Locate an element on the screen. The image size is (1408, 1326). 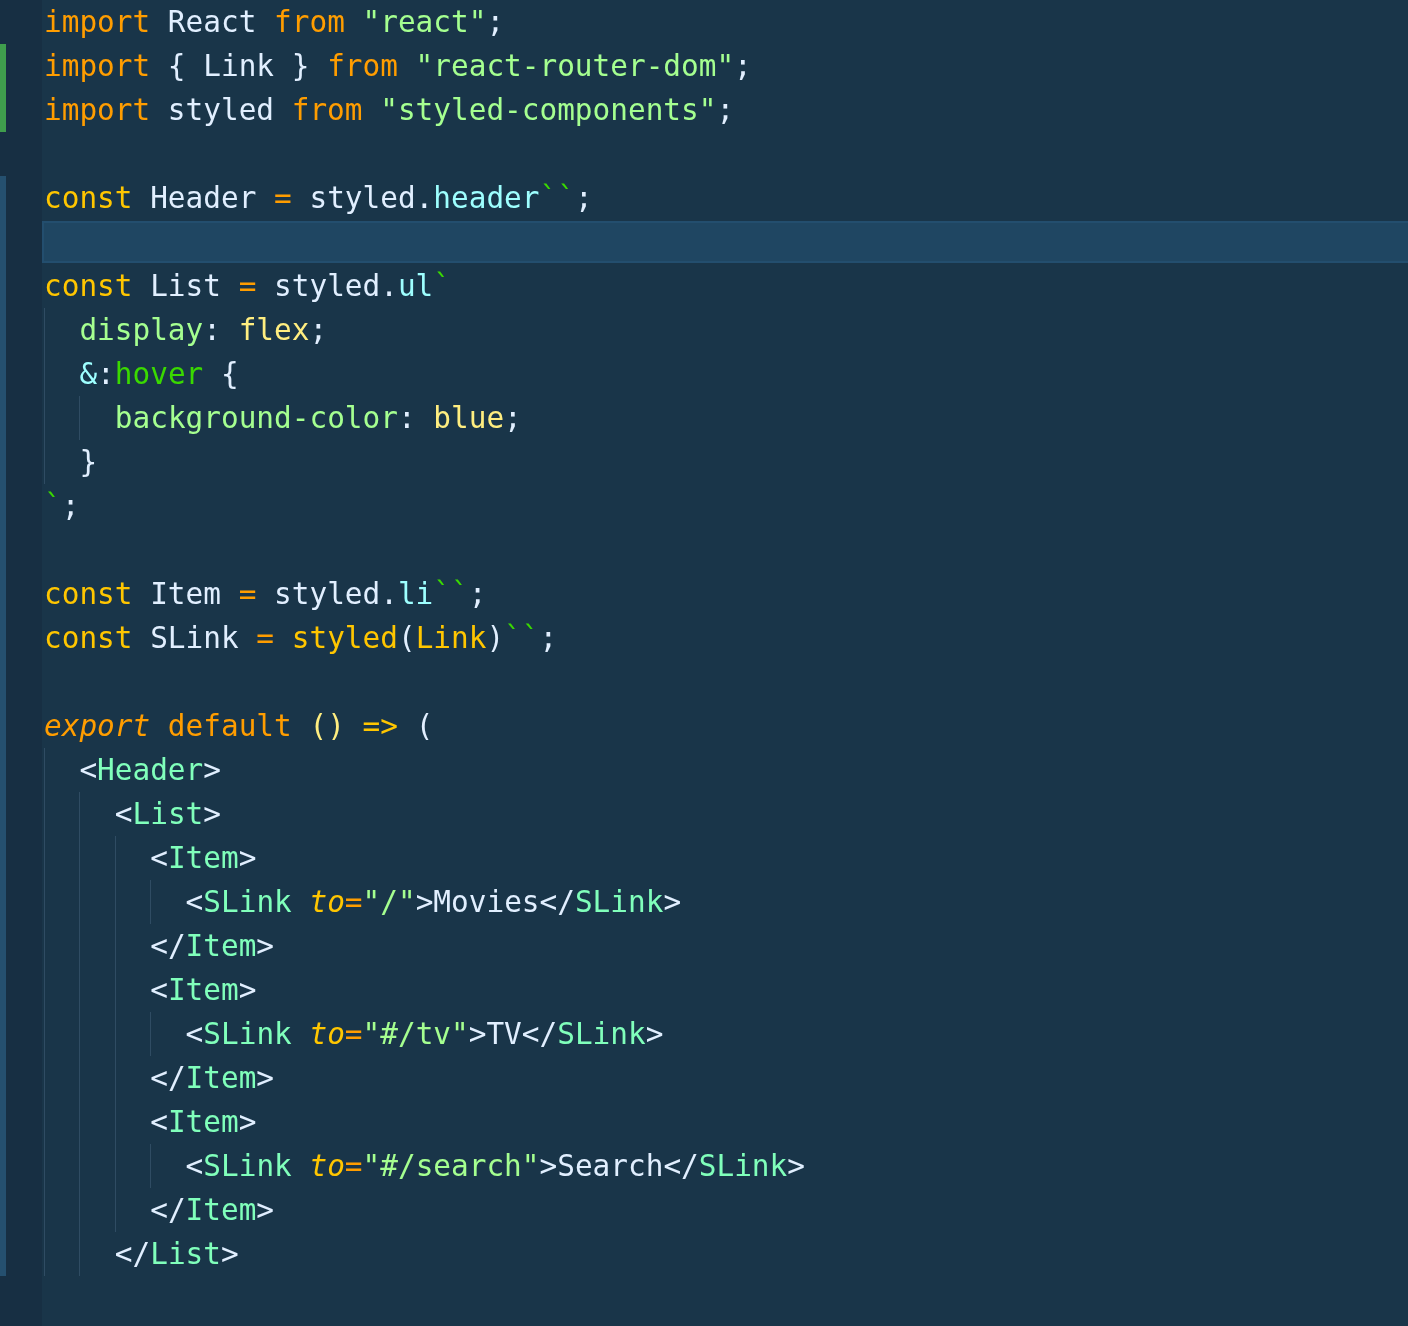
code-line: &:hover { is located at coordinates (158, 374).